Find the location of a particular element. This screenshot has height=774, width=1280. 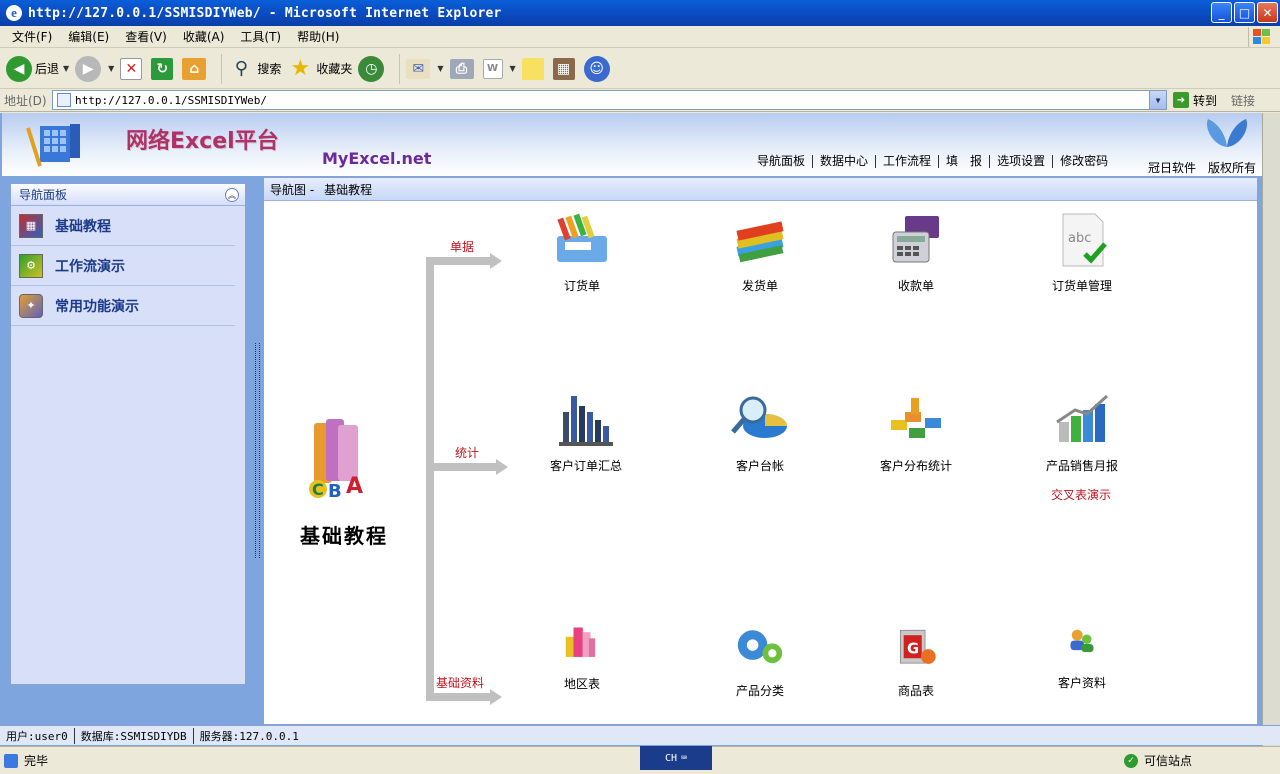

mail-button: ✉ ▼ is located at coordinates (425, 68).